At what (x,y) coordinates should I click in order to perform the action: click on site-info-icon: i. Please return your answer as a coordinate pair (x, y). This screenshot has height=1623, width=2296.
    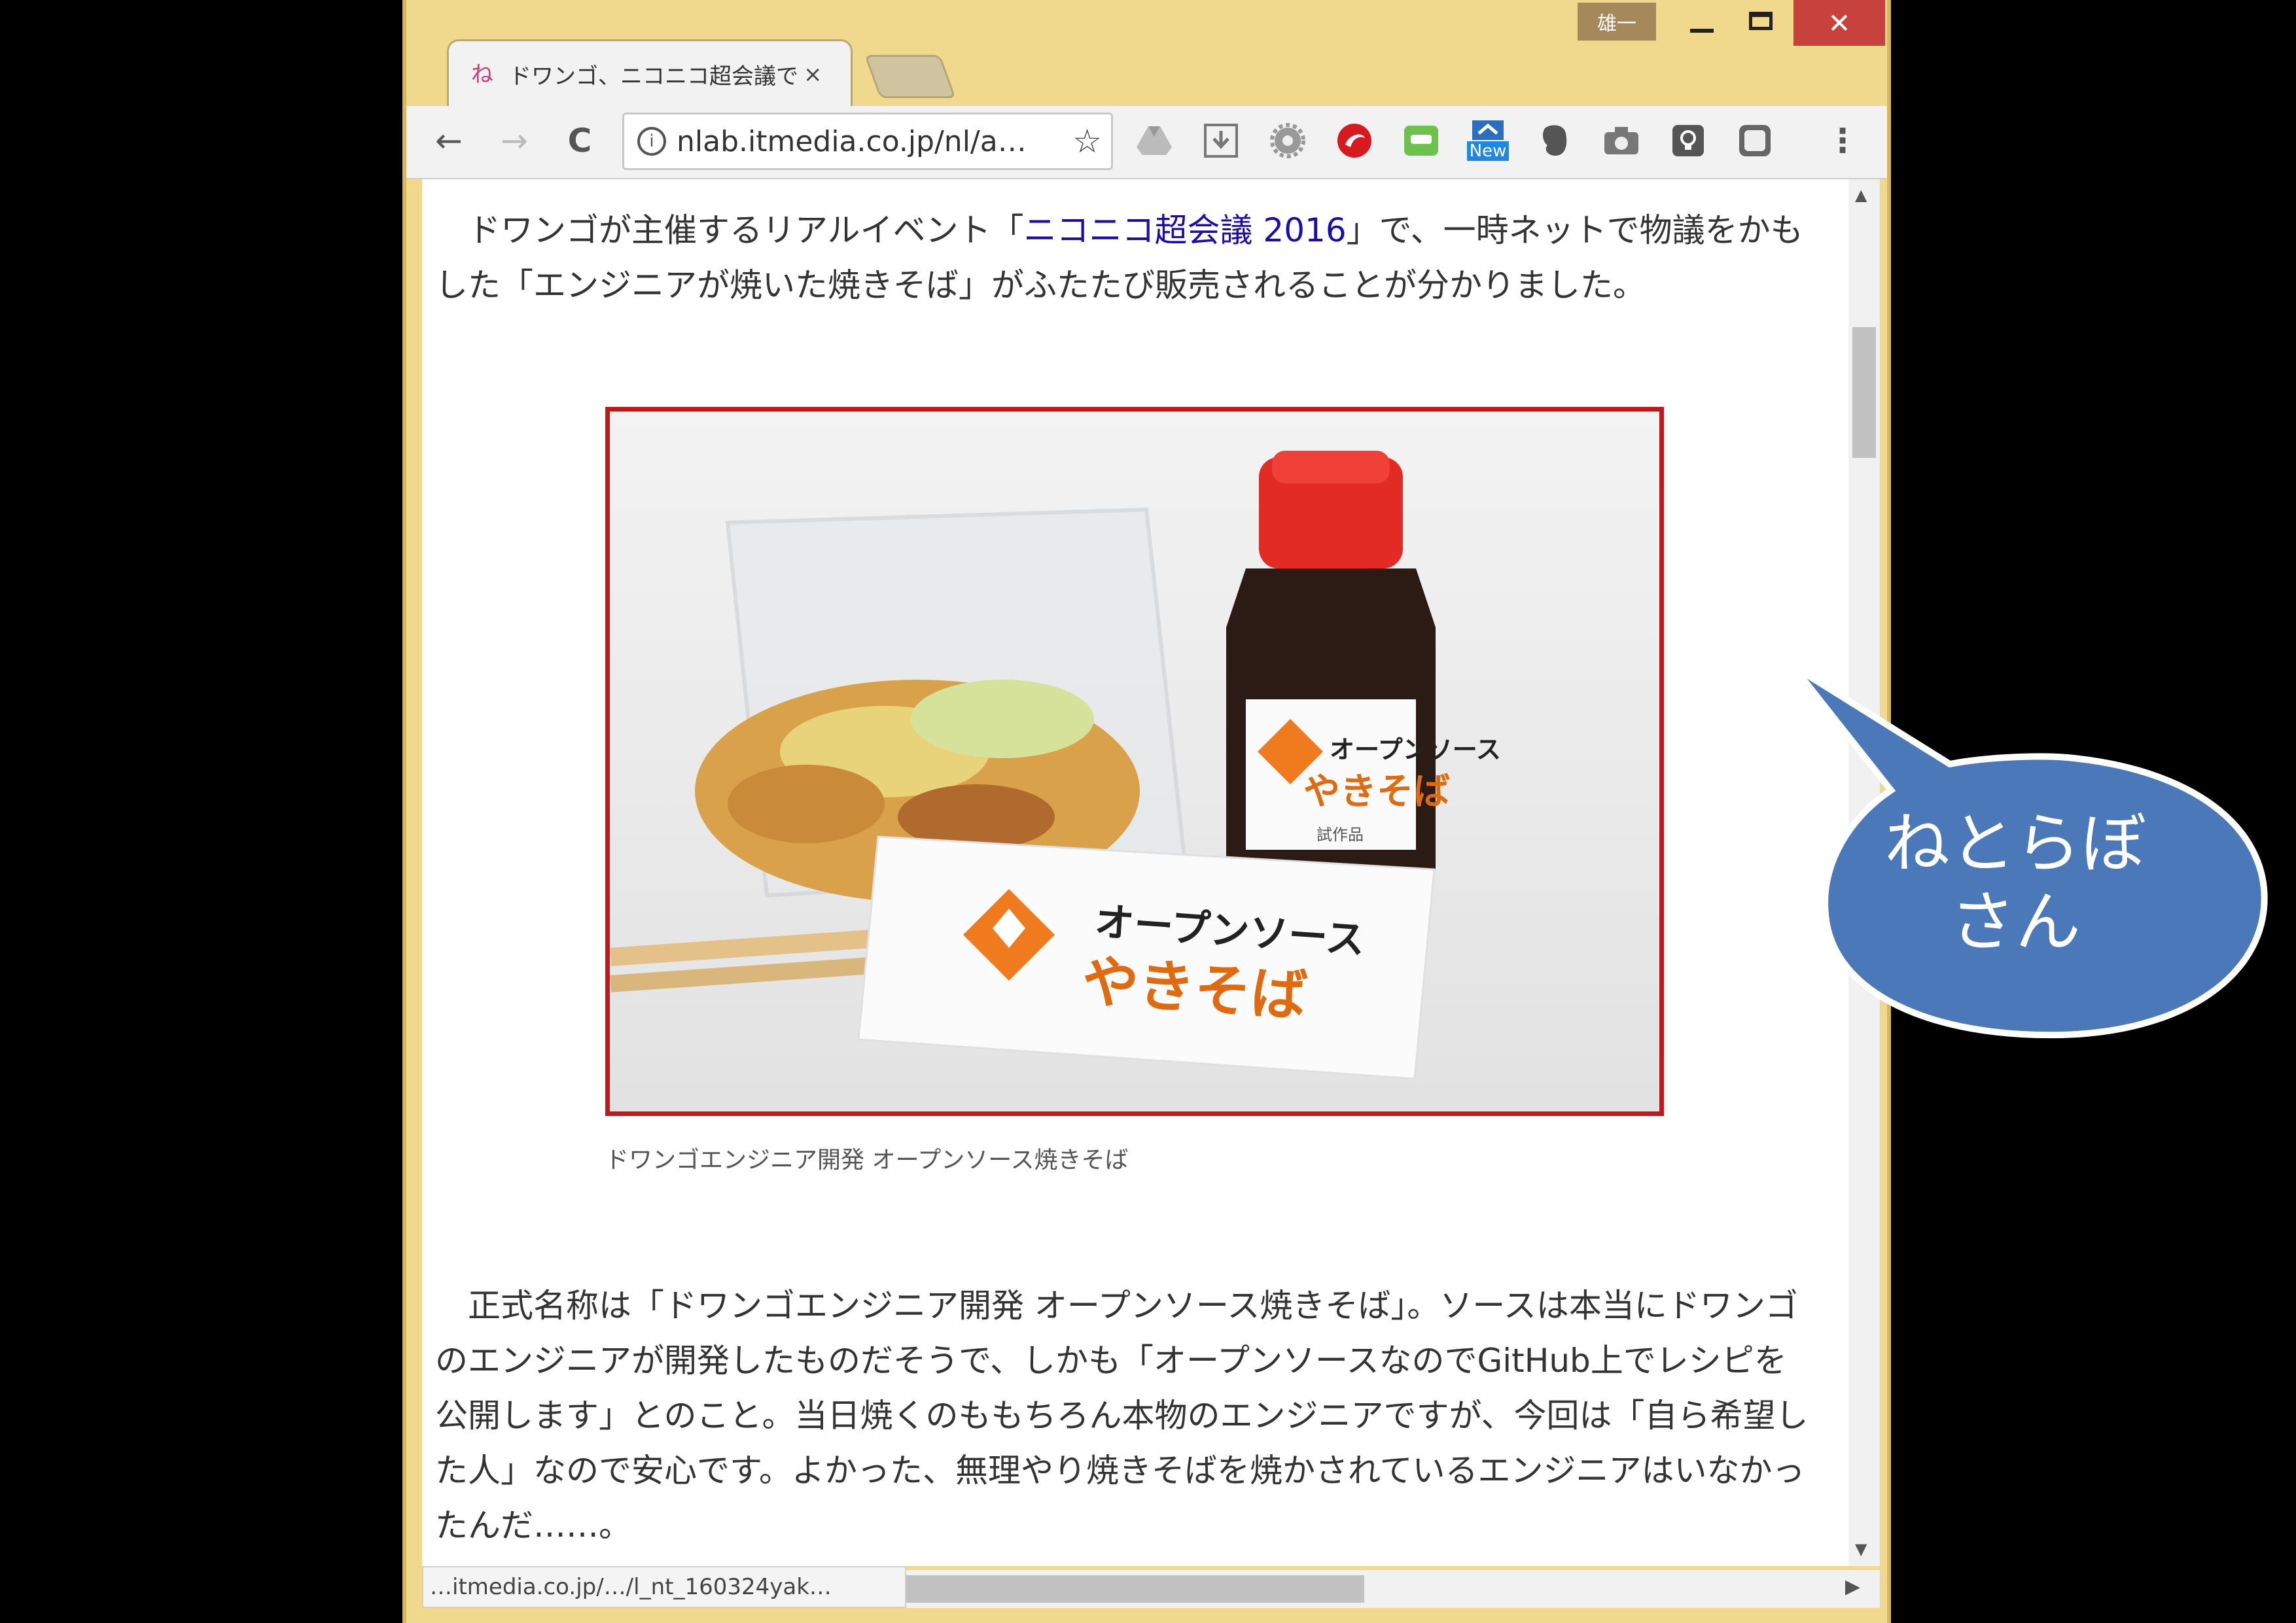
    Looking at the image, I should click on (651, 141).